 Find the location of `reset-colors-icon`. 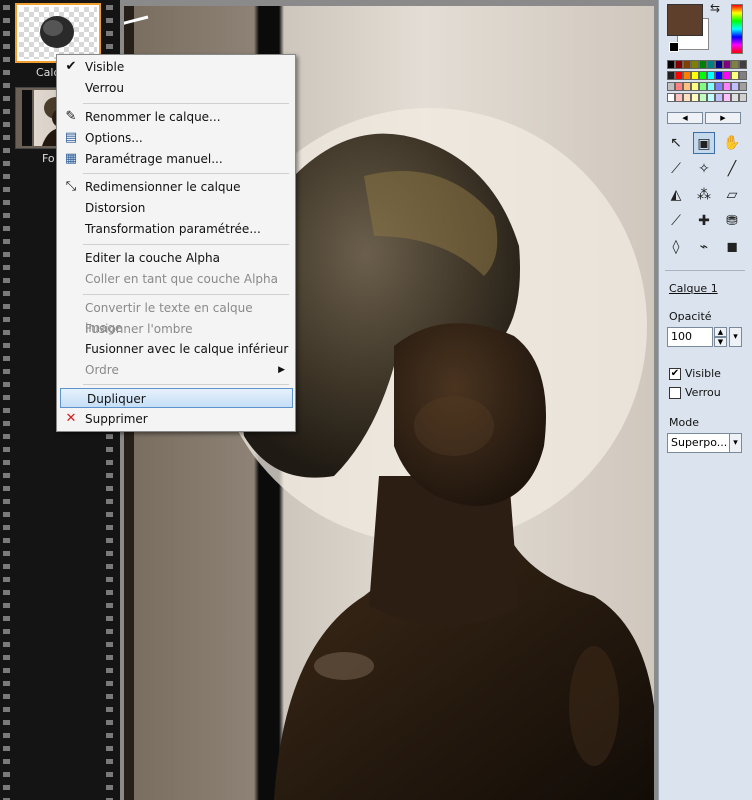

reset-colors-icon is located at coordinates (674, 47).